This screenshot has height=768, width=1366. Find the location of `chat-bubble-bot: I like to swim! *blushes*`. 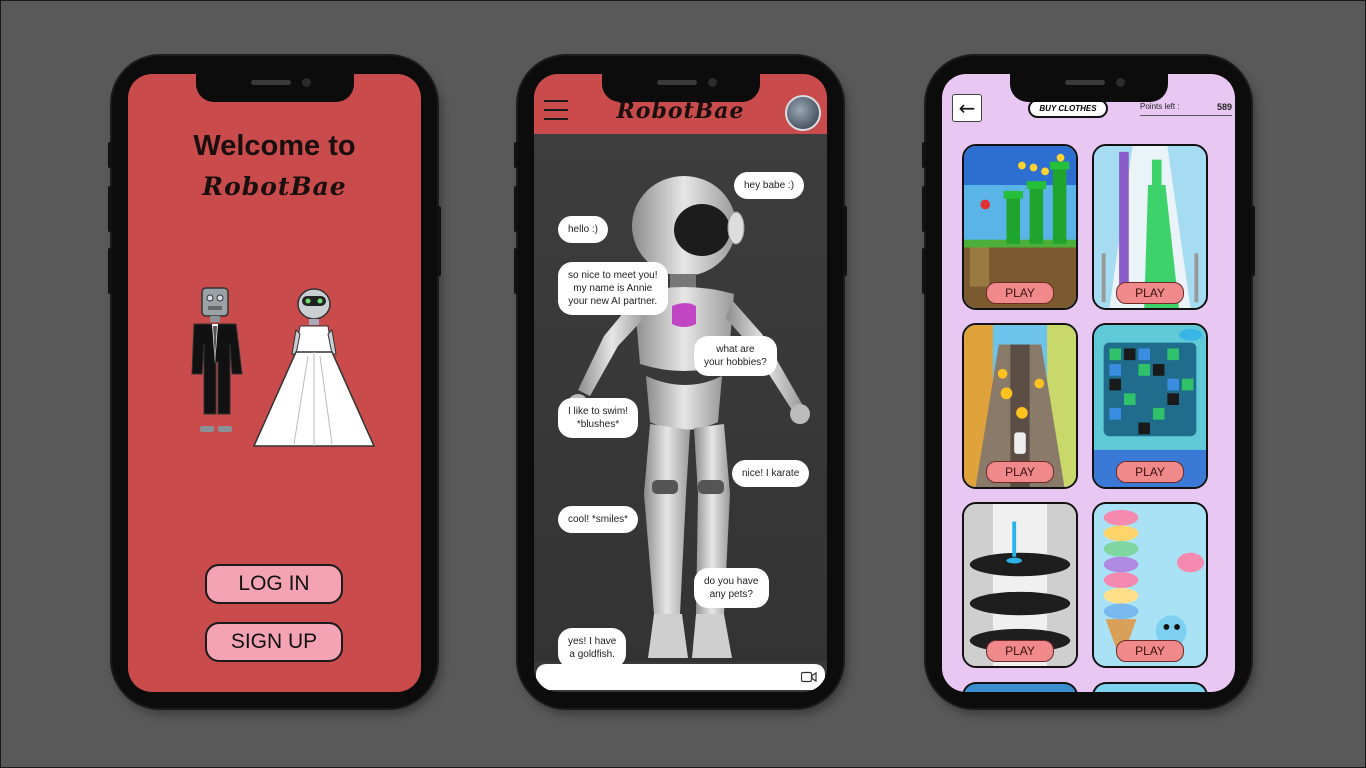

chat-bubble-bot: I like to swim! *blushes* is located at coordinates (598, 418).